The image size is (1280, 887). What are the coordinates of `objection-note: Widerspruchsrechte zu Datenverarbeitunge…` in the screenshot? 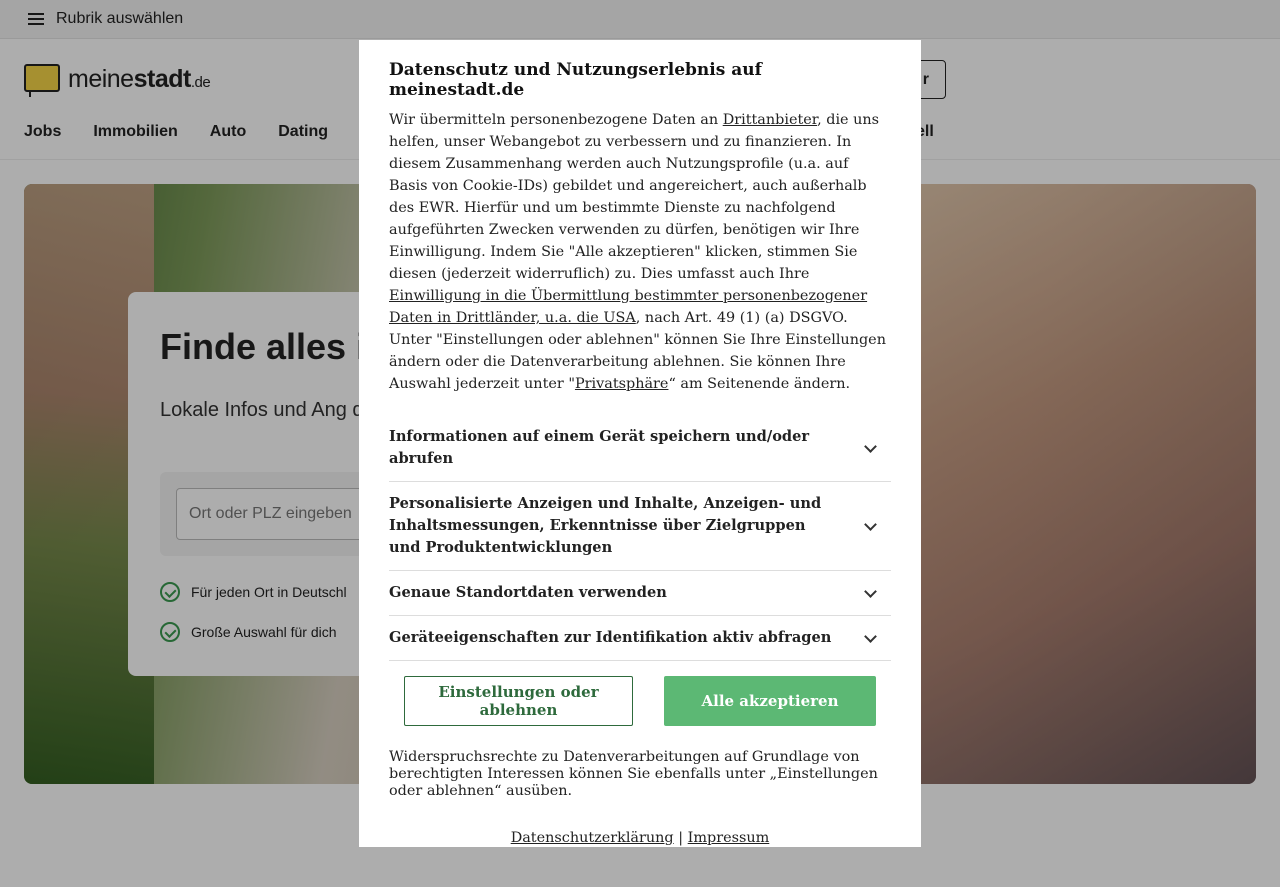 It's located at (633, 774).